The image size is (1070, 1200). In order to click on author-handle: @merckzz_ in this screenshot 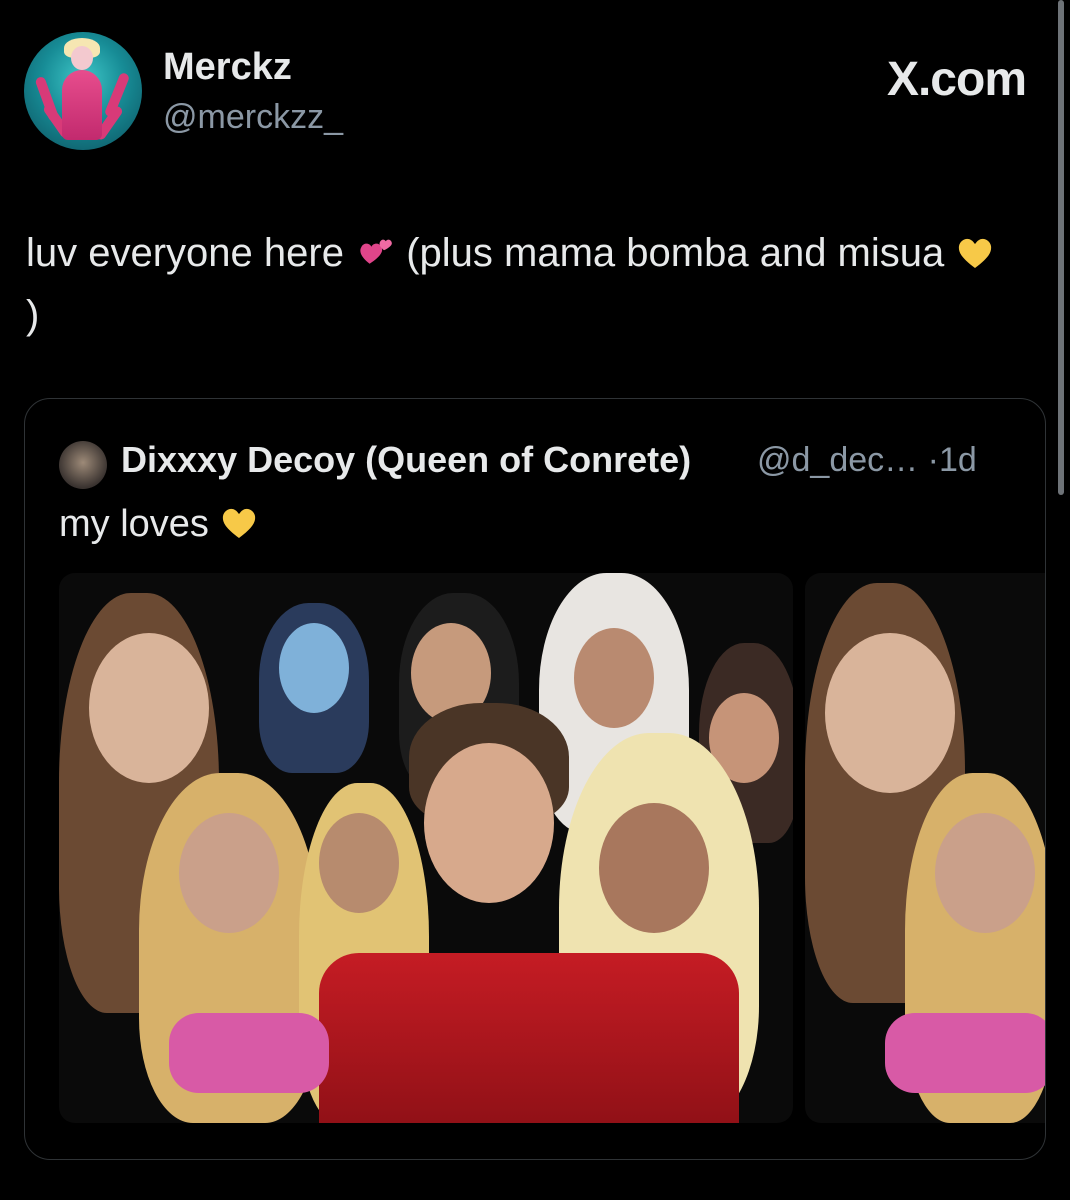, I will do `click(253, 117)`.